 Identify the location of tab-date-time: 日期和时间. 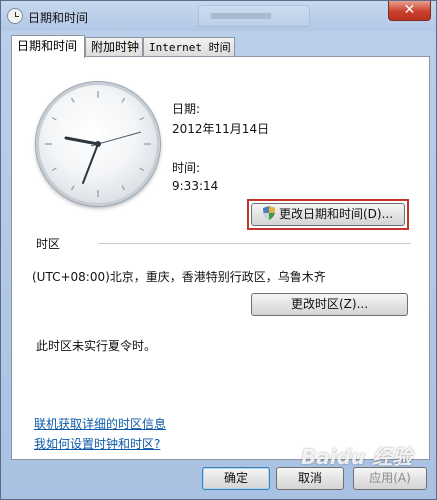
(48, 46).